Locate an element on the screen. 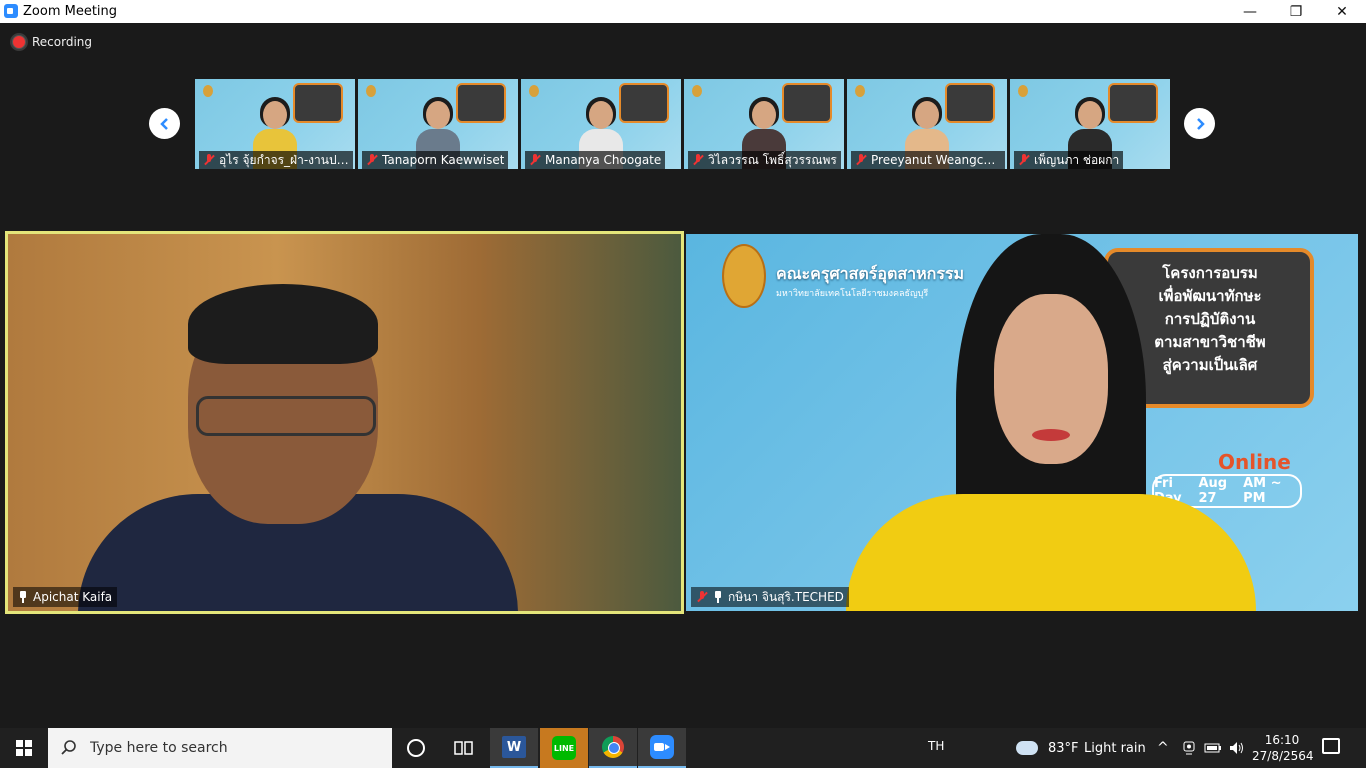 The width and height of the screenshot is (1366, 768). zoom-icon is located at coordinates (662, 747).